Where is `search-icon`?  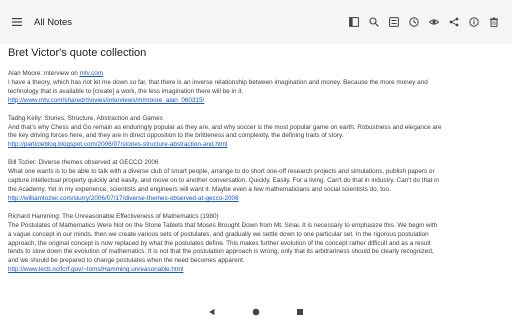 search-icon is located at coordinates (374, 22).